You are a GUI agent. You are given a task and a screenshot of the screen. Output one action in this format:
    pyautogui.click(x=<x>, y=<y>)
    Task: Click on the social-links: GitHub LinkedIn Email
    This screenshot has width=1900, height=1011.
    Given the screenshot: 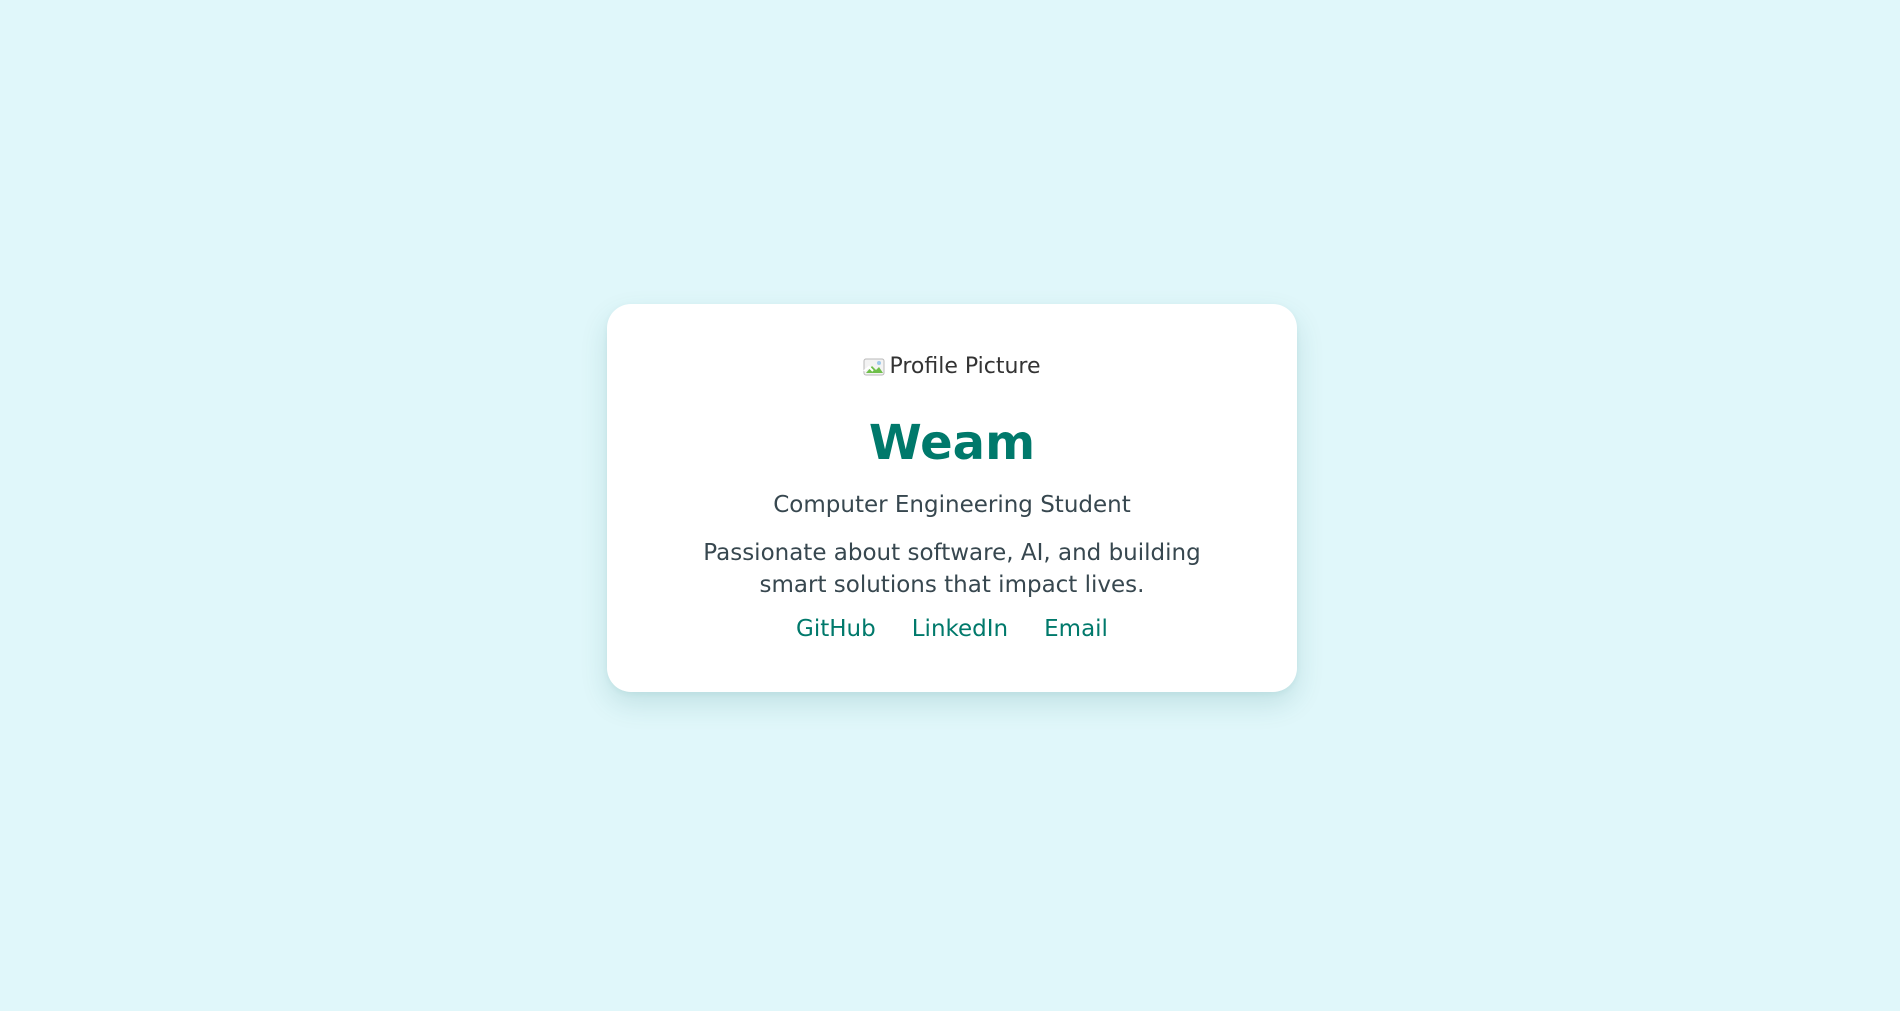 What is the action you would take?
    pyautogui.click(x=952, y=629)
    